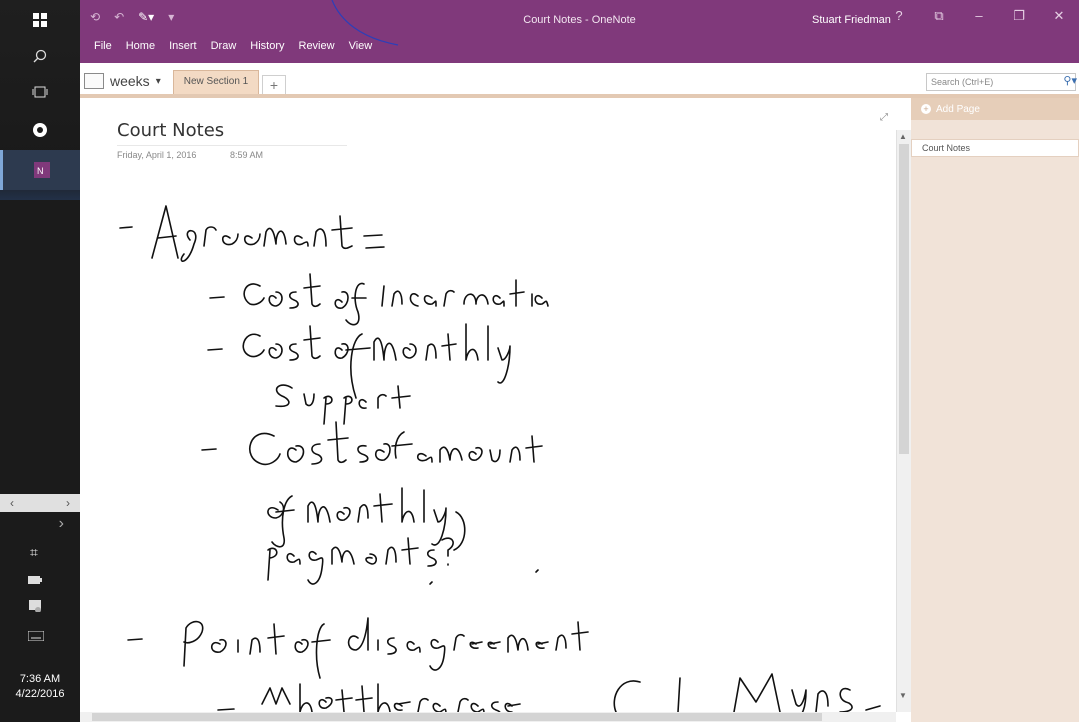 This screenshot has height=722, width=1079. What do you see at coordinates (903, 695) in the screenshot?
I see `scroll-down-icon: ▼` at bounding box center [903, 695].